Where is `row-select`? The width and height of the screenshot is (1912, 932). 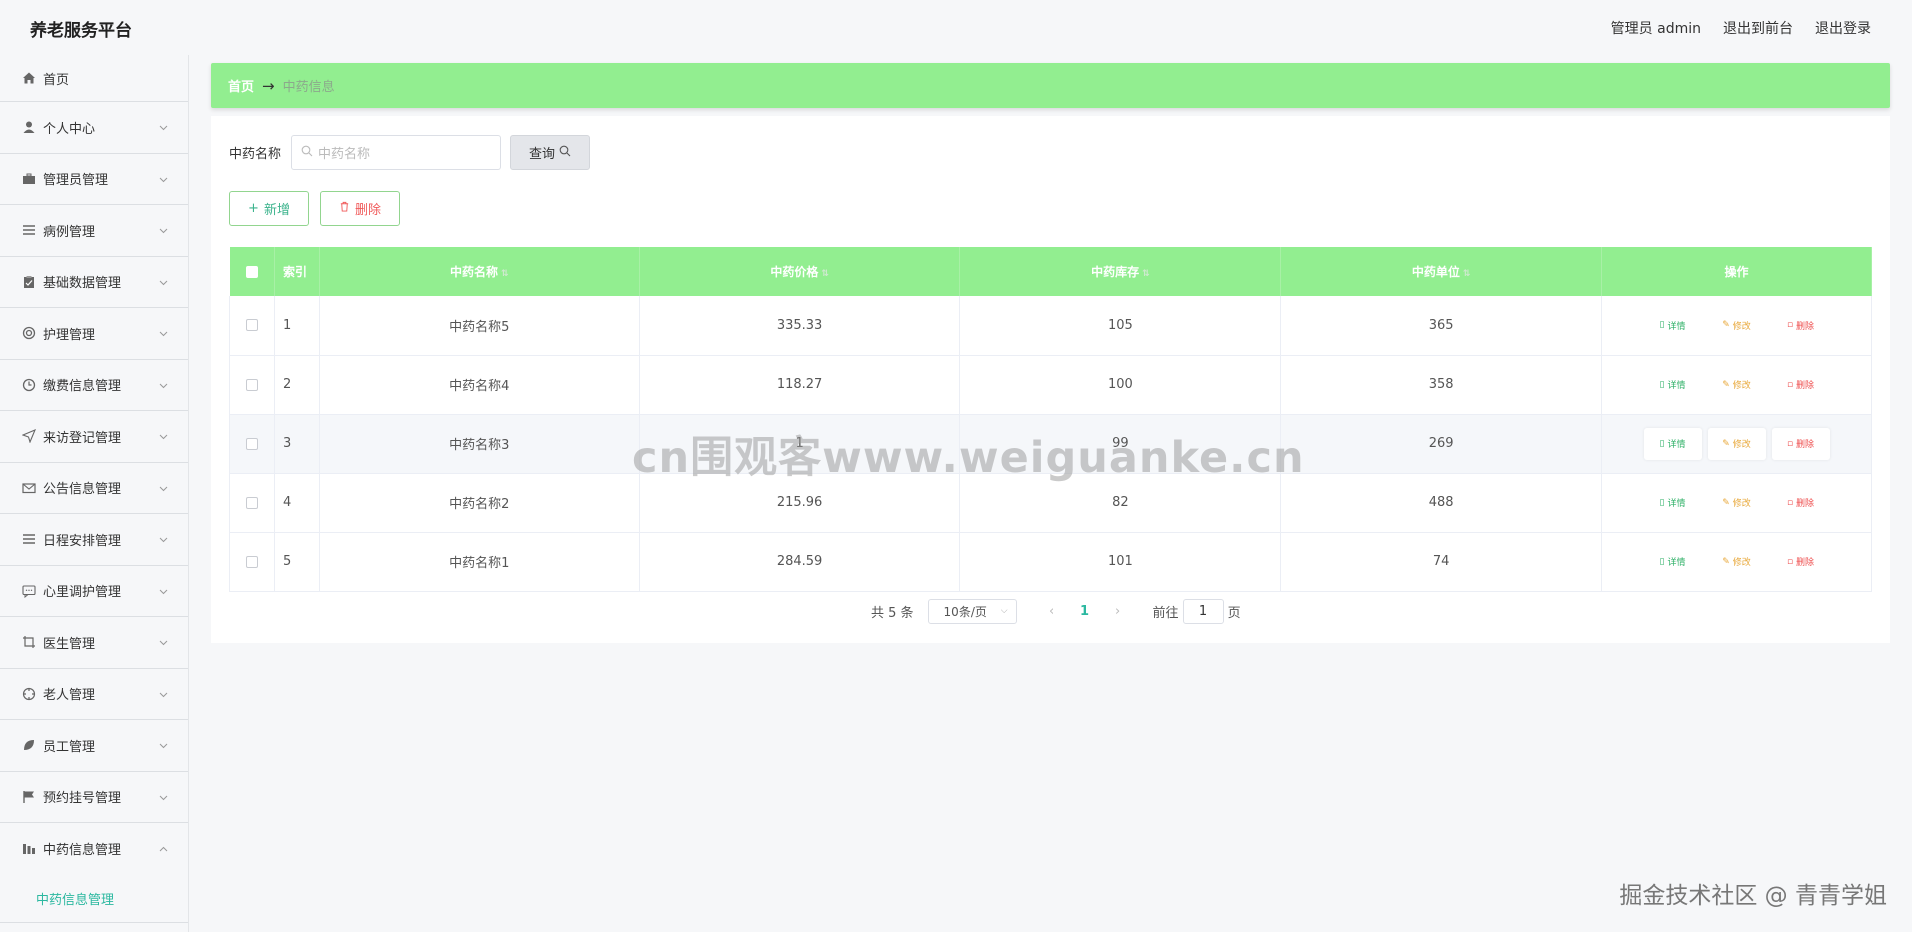
row-select is located at coordinates (252, 385).